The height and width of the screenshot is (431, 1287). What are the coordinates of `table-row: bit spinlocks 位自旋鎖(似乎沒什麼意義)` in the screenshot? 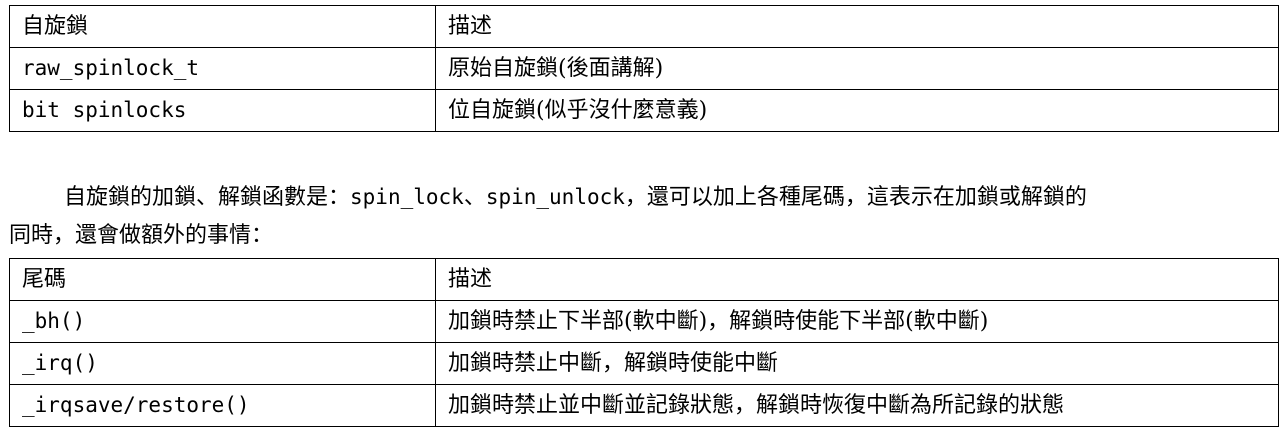 It's located at (644, 110).